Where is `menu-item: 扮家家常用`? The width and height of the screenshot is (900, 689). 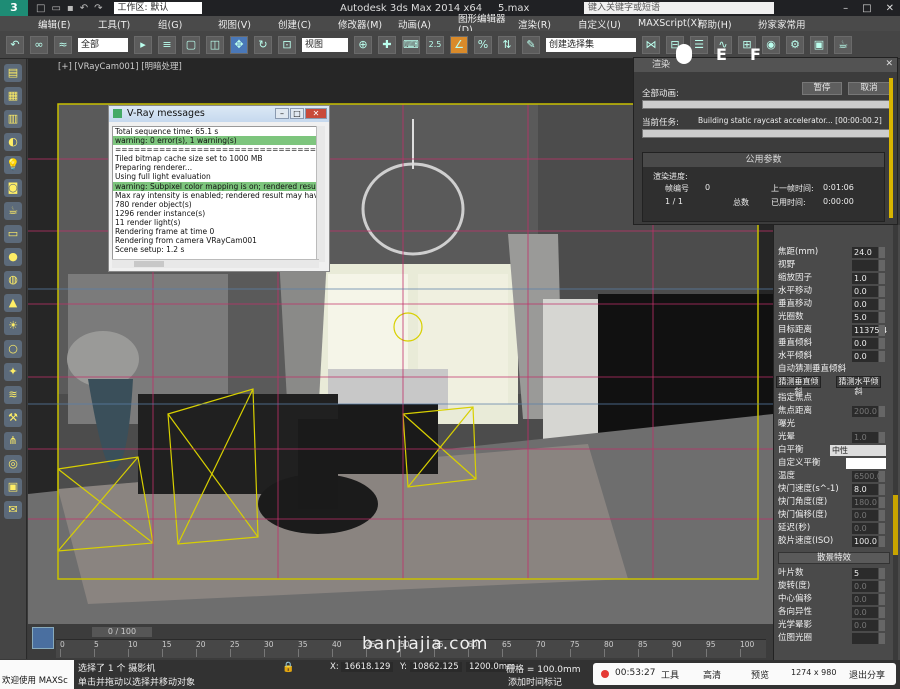
menu-item: 扮家家常用 is located at coordinates (788, 24).